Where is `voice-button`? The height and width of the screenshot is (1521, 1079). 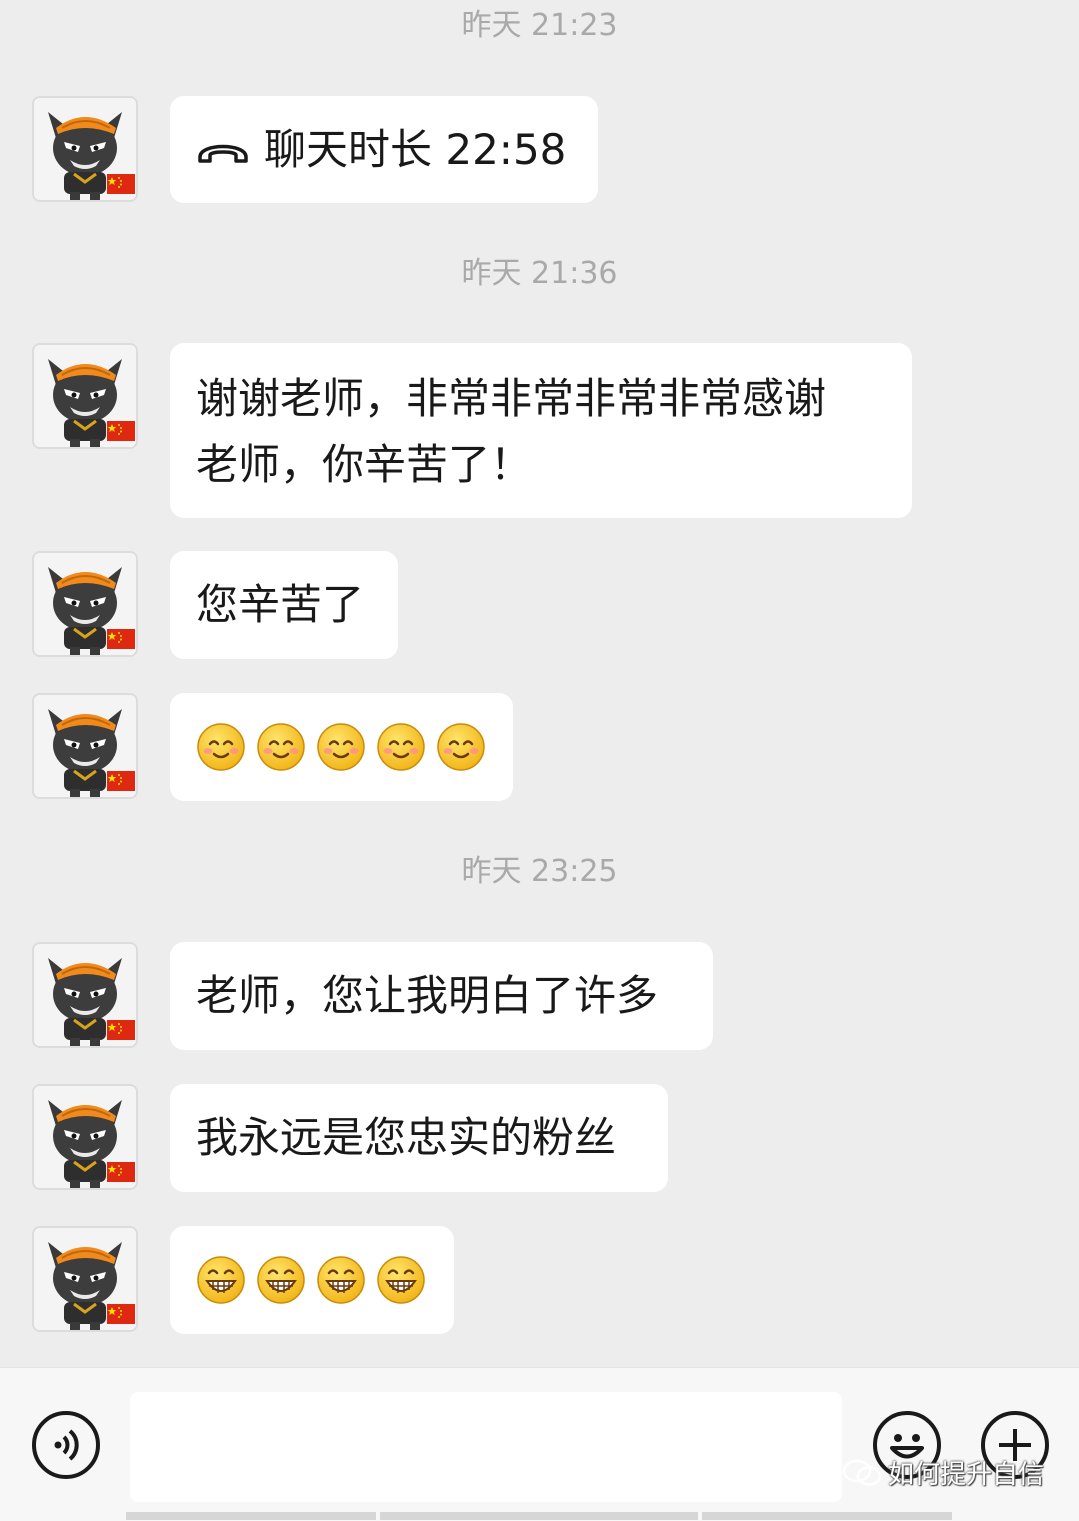 voice-button is located at coordinates (66, 1445).